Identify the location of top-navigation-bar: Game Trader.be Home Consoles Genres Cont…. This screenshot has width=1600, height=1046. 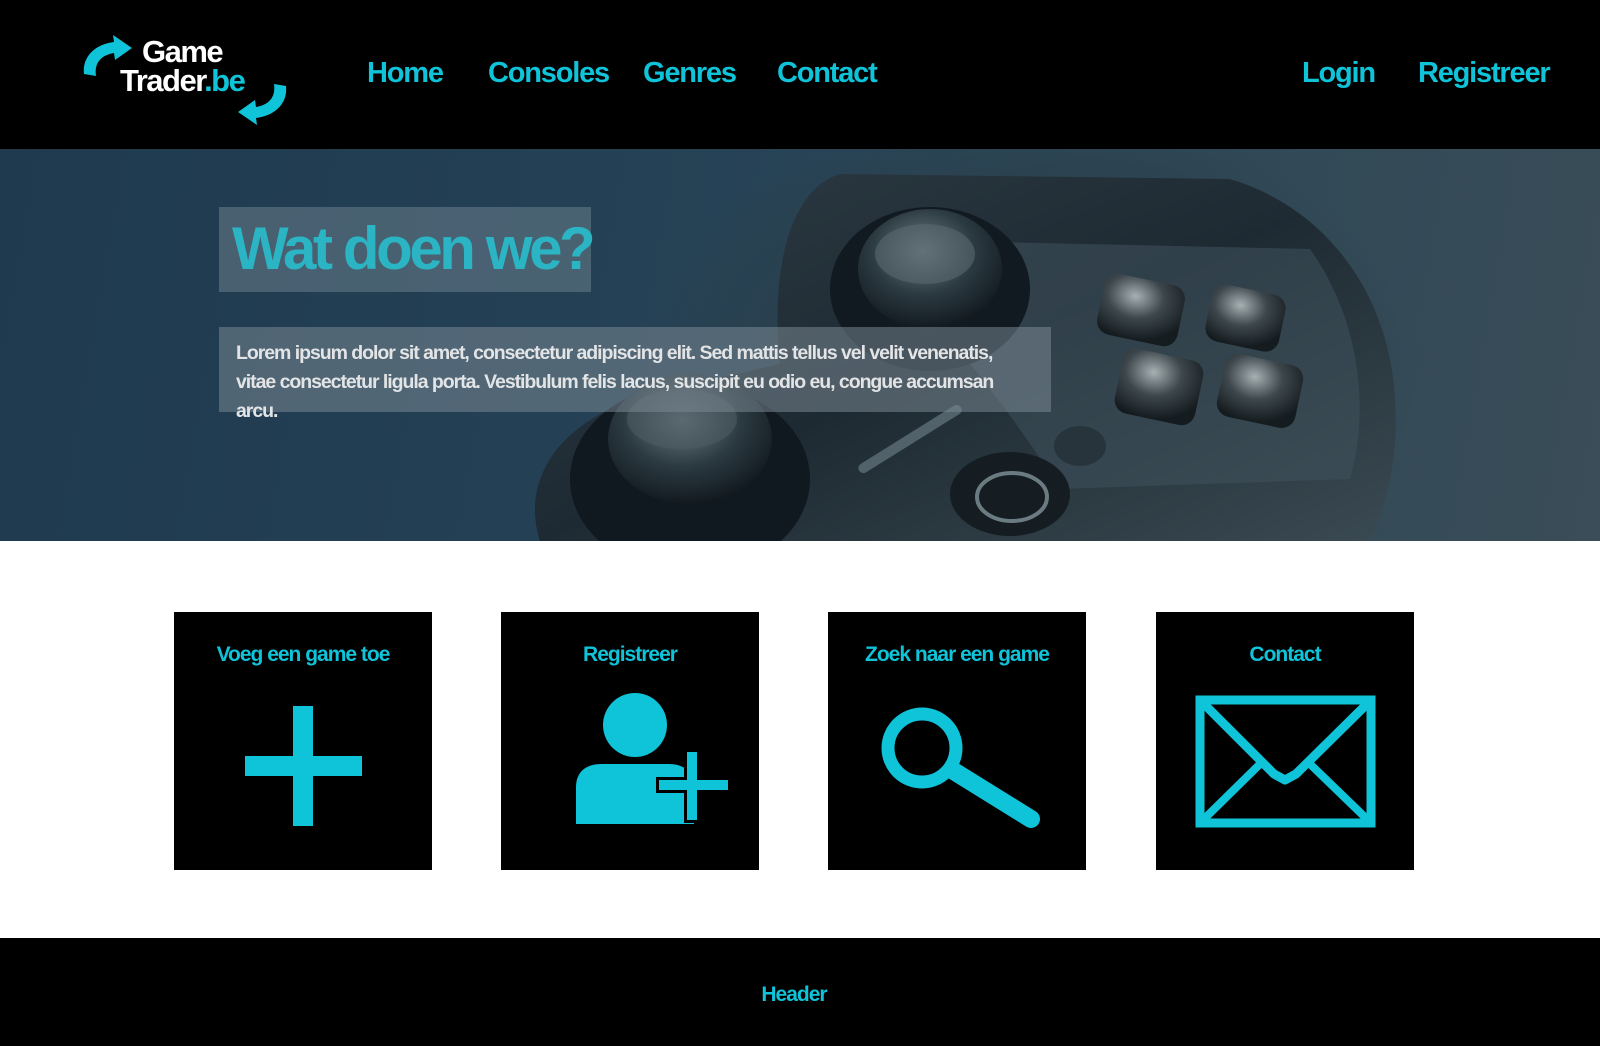
(800, 74).